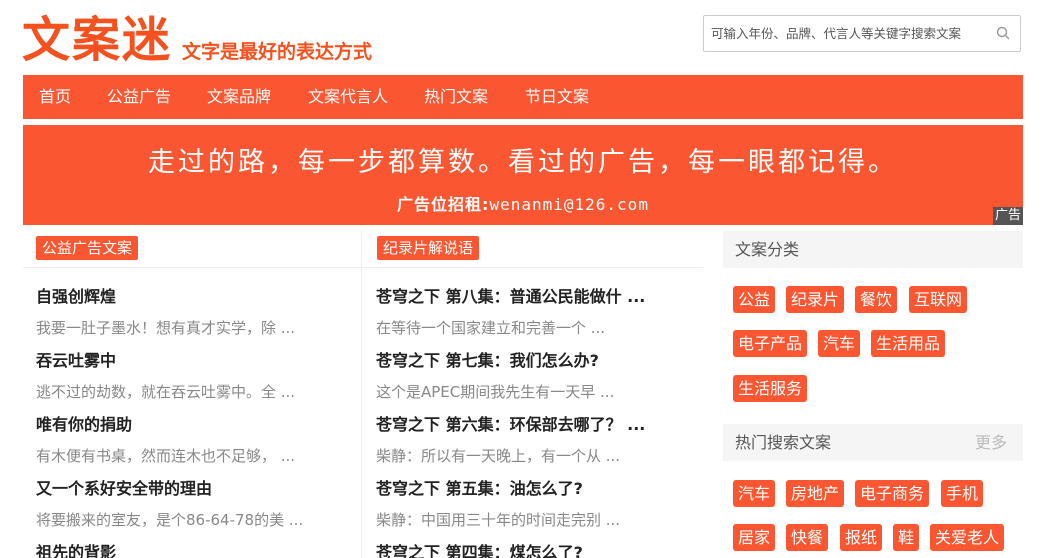  What do you see at coordinates (815, 493) in the screenshot?
I see `hot-tag: 房地产` at bounding box center [815, 493].